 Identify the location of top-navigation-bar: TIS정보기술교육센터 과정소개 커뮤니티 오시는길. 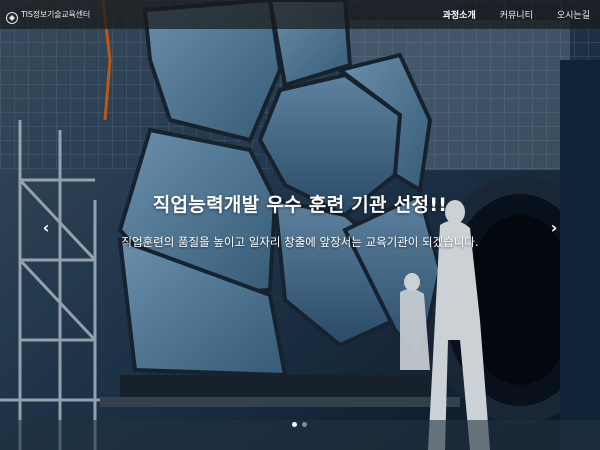
(300, 14).